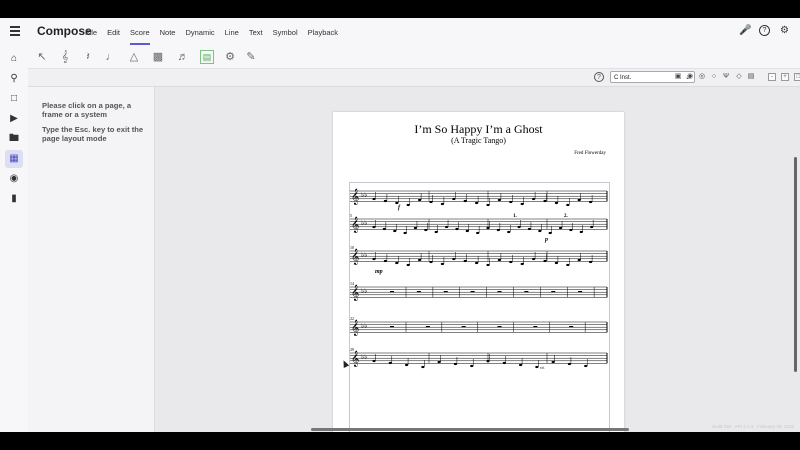 The height and width of the screenshot is (450, 800). What do you see at coordinates (111, 57) in the screenshot?
I see `note-icon: ♩` at bounding box center [111, 57].